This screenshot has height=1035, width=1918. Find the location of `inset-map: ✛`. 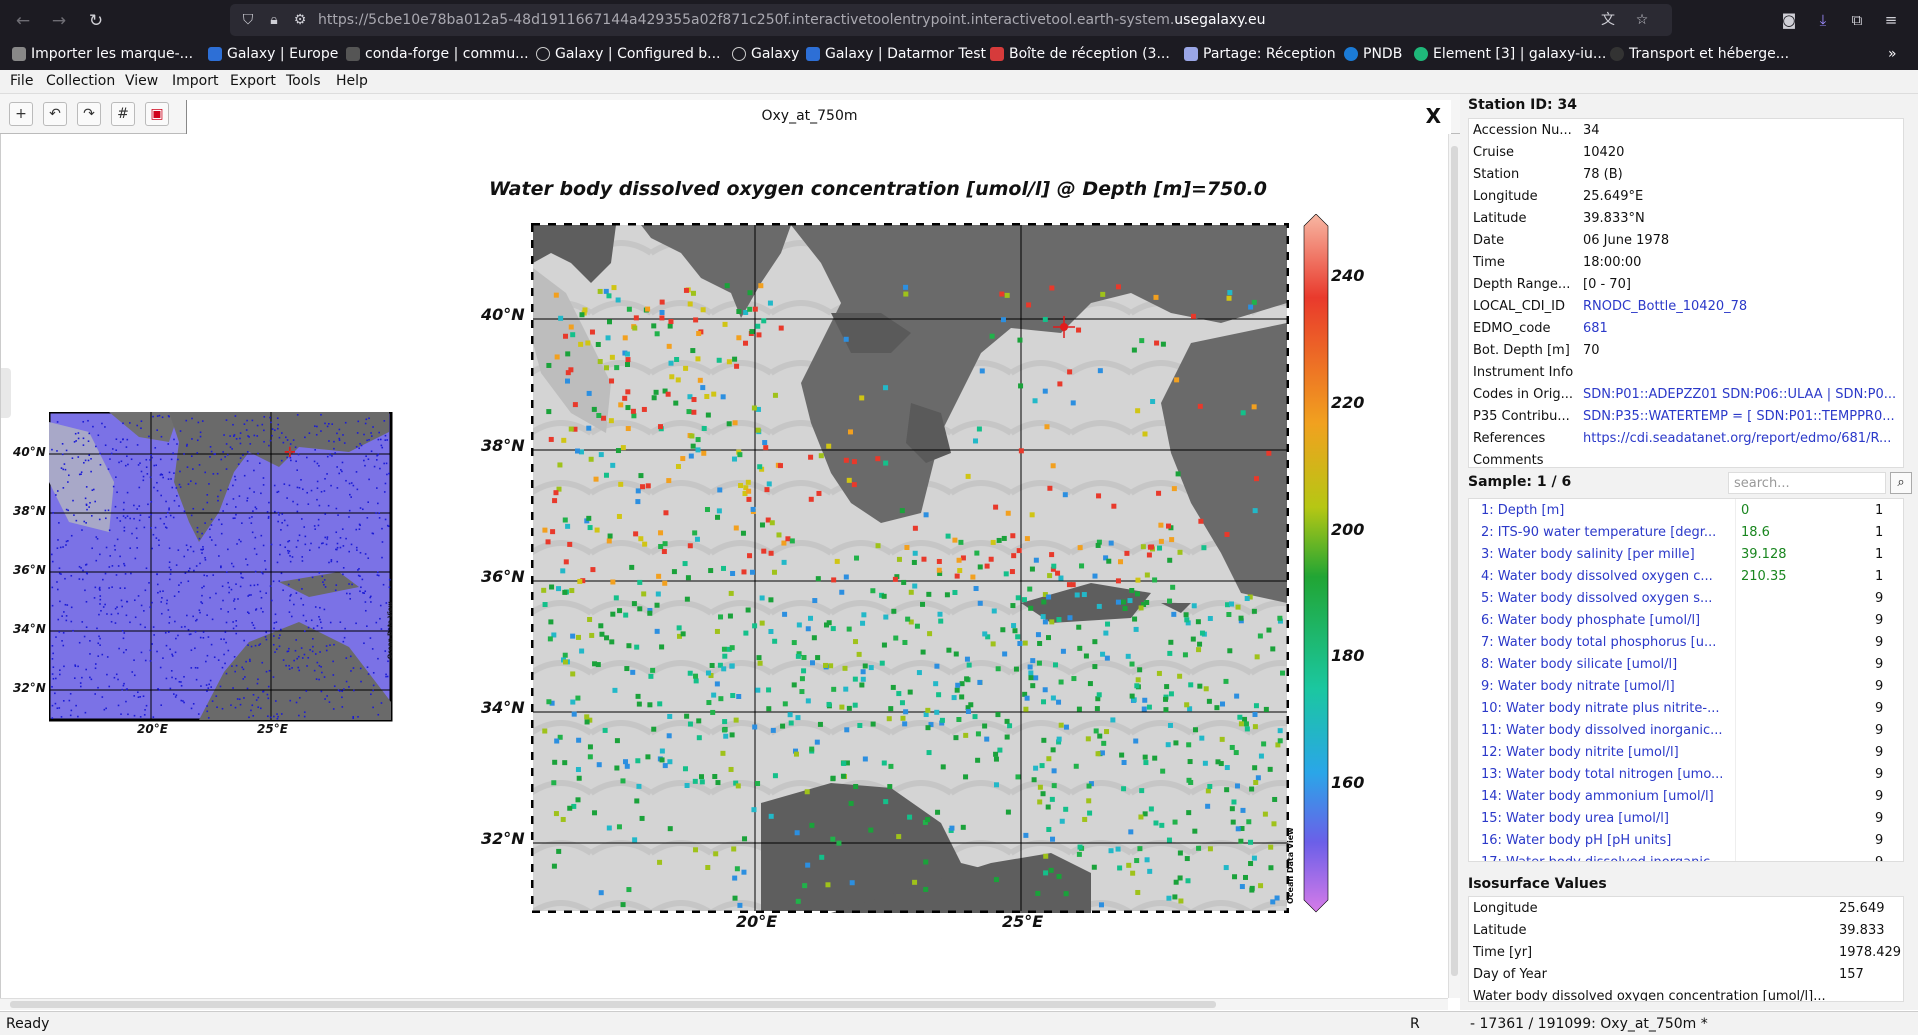

inset-map: ✛ is located at coordinates (221, 567).